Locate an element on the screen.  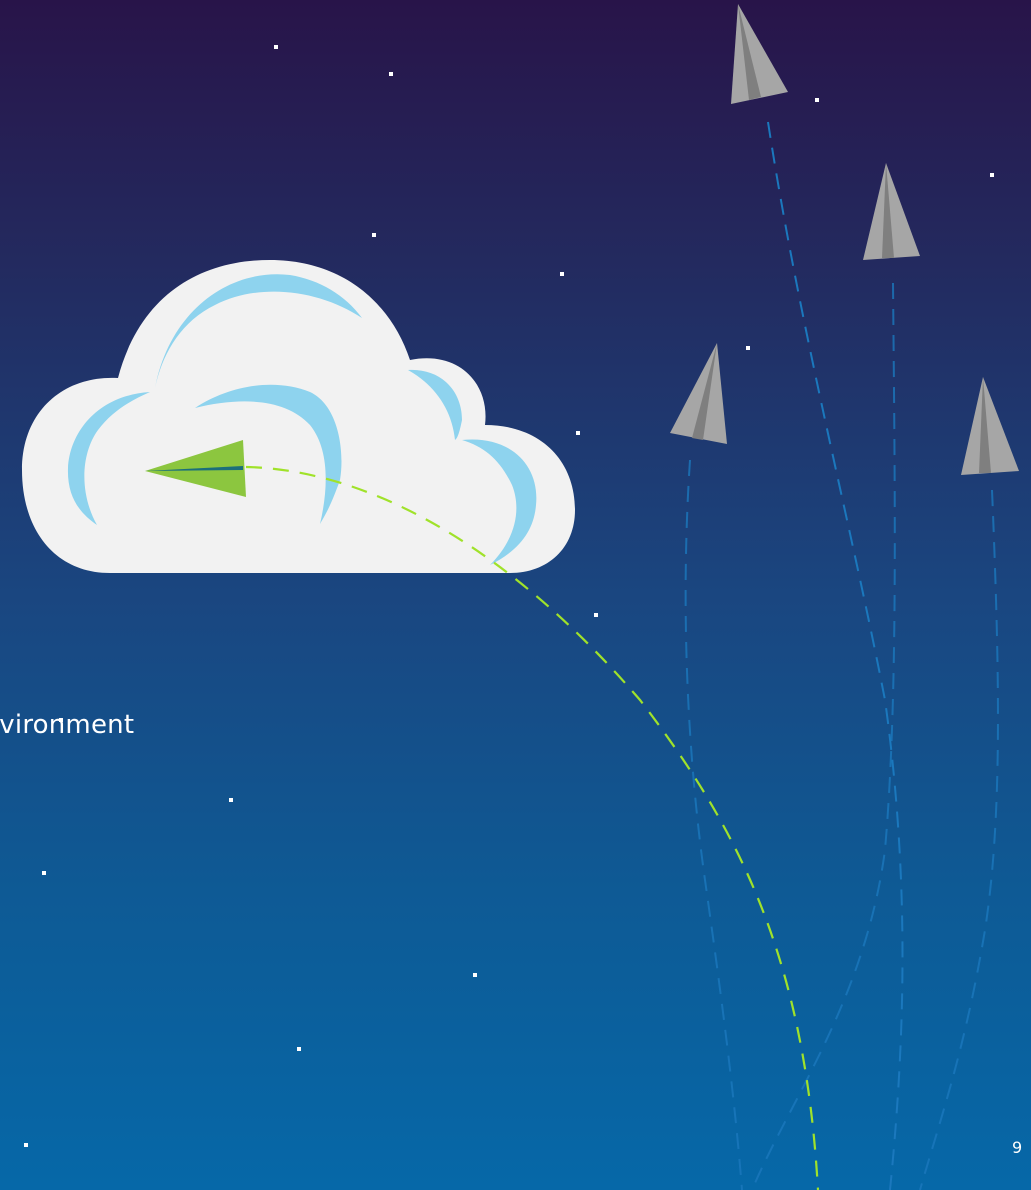
trail-plane-right-top is located at coordinates (823, 736).